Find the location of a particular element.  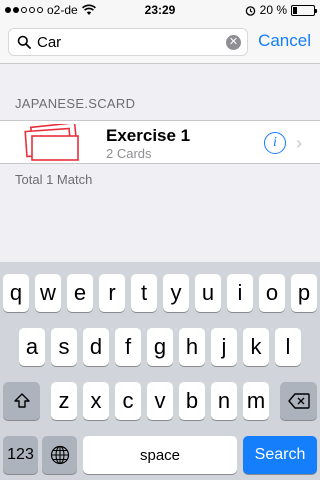

key-t: t is located at coordinates (144, 293).